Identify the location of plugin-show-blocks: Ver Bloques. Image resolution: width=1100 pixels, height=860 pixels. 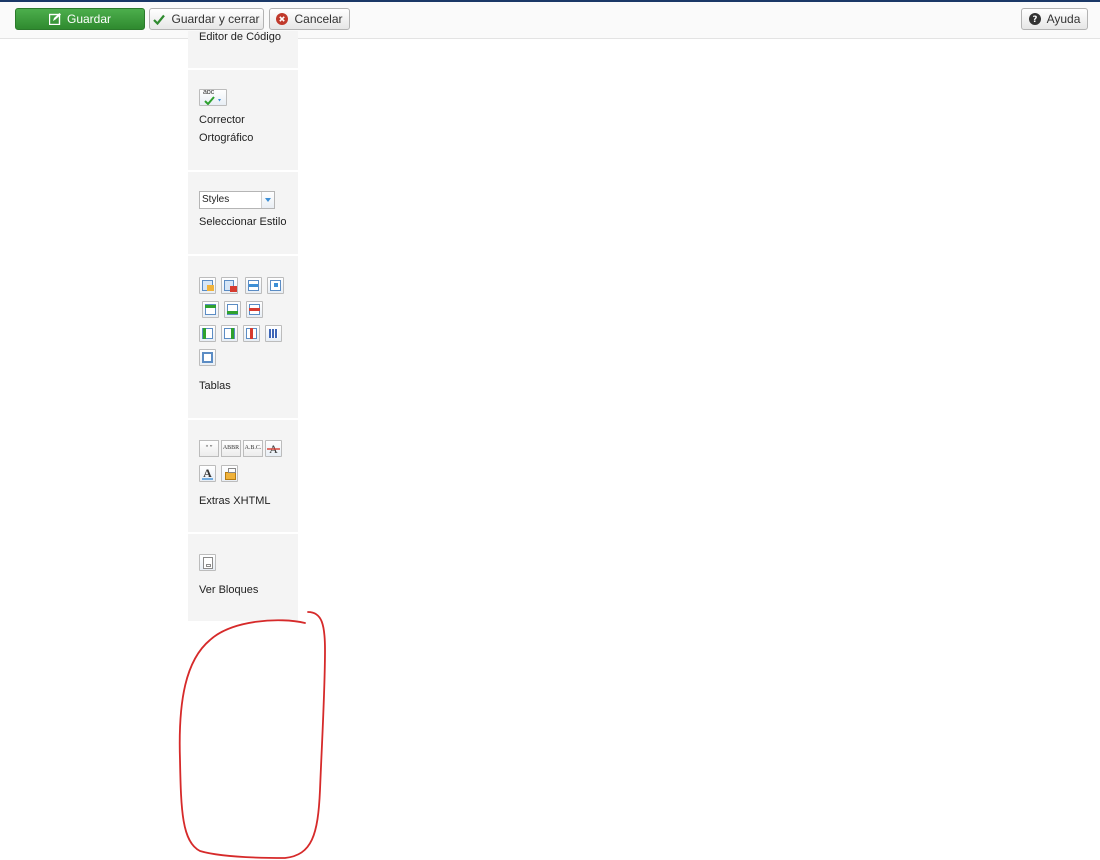
(243, 578).